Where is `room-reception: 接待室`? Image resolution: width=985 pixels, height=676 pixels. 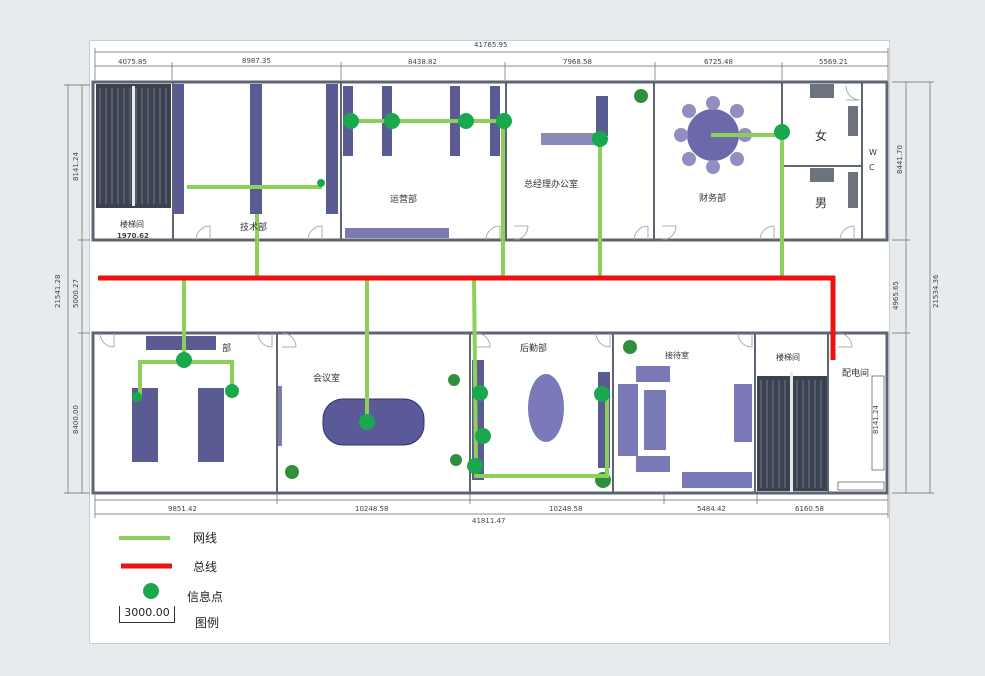 room-reception: 接待室 is located at coordinates (677, 355).